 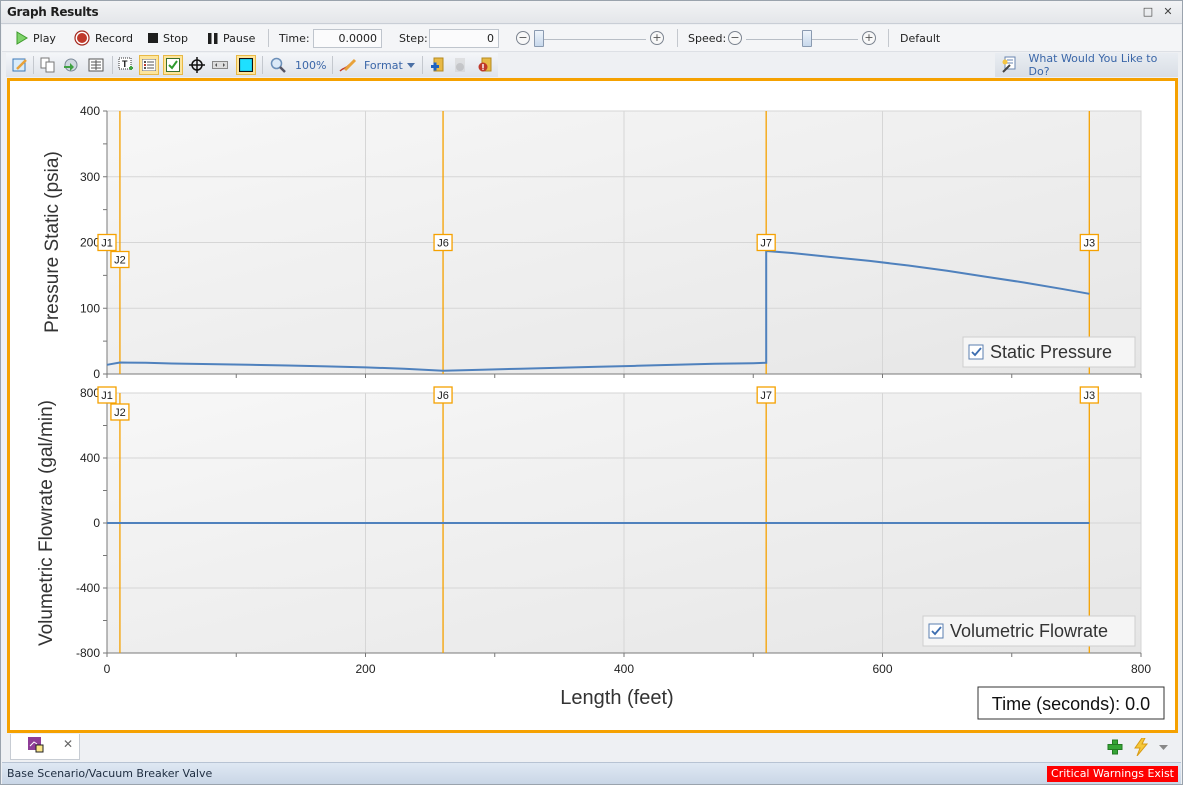 I want to click on add-graph-icon, so click(x=1115, y=747).